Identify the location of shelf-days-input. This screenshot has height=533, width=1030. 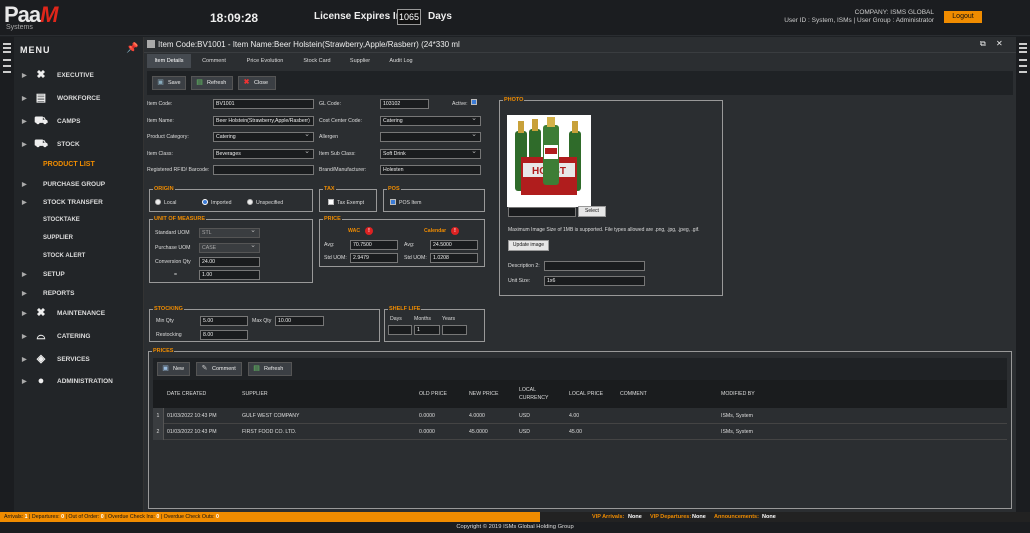
(400, 330).